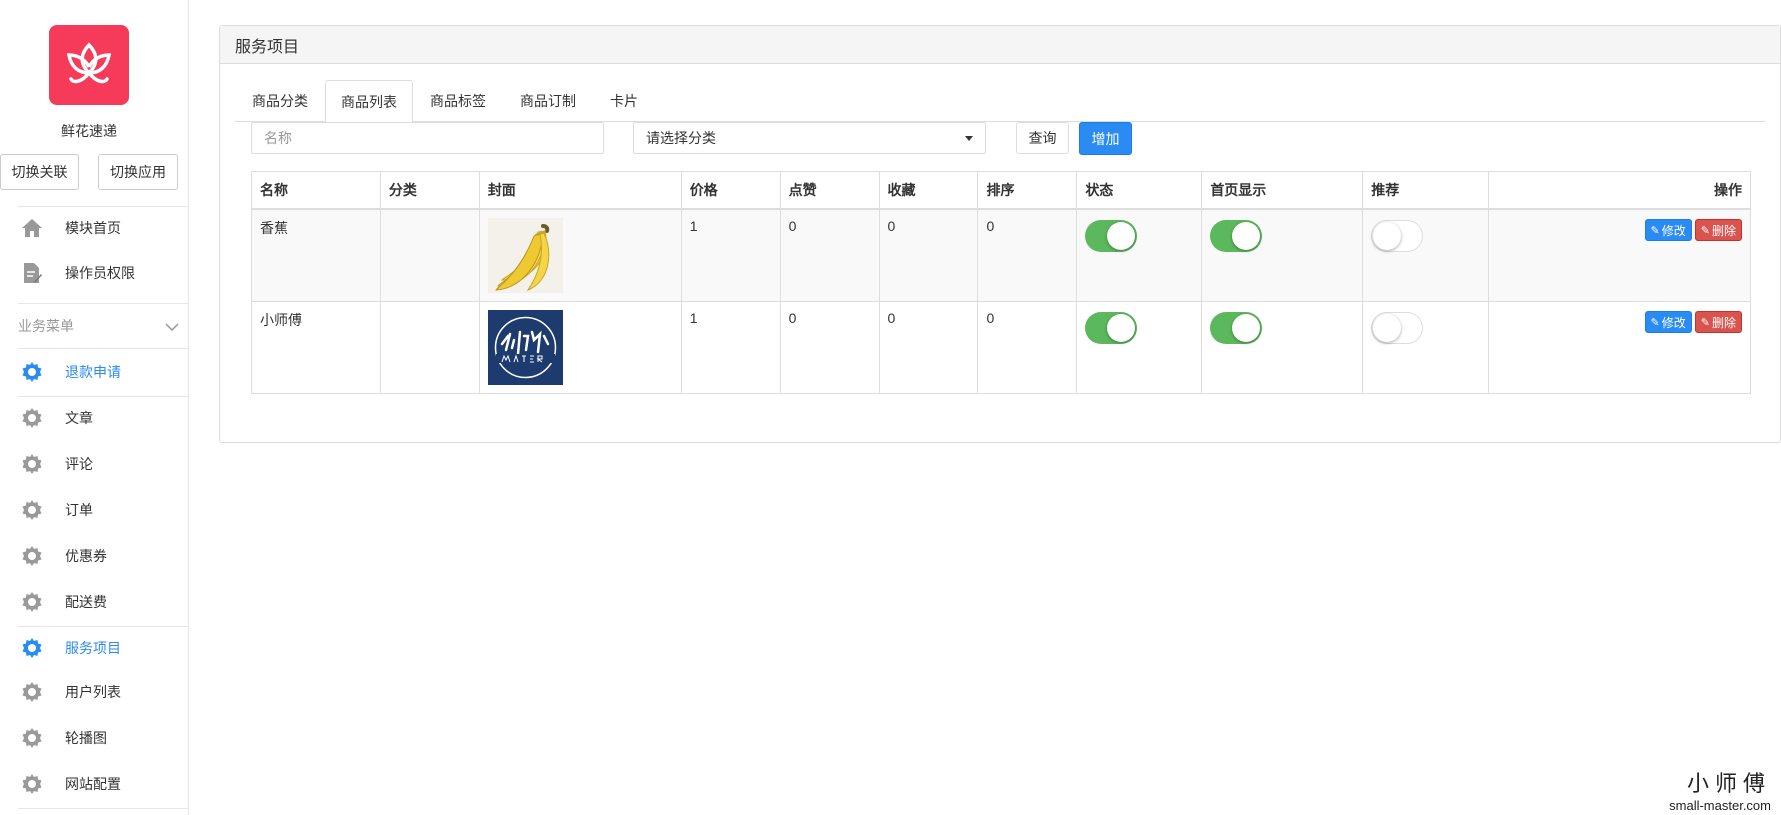  What do you see at coordinates (525, 347) in the screenshot?
I see `master-logo-image` at bounding box center [525, 347].